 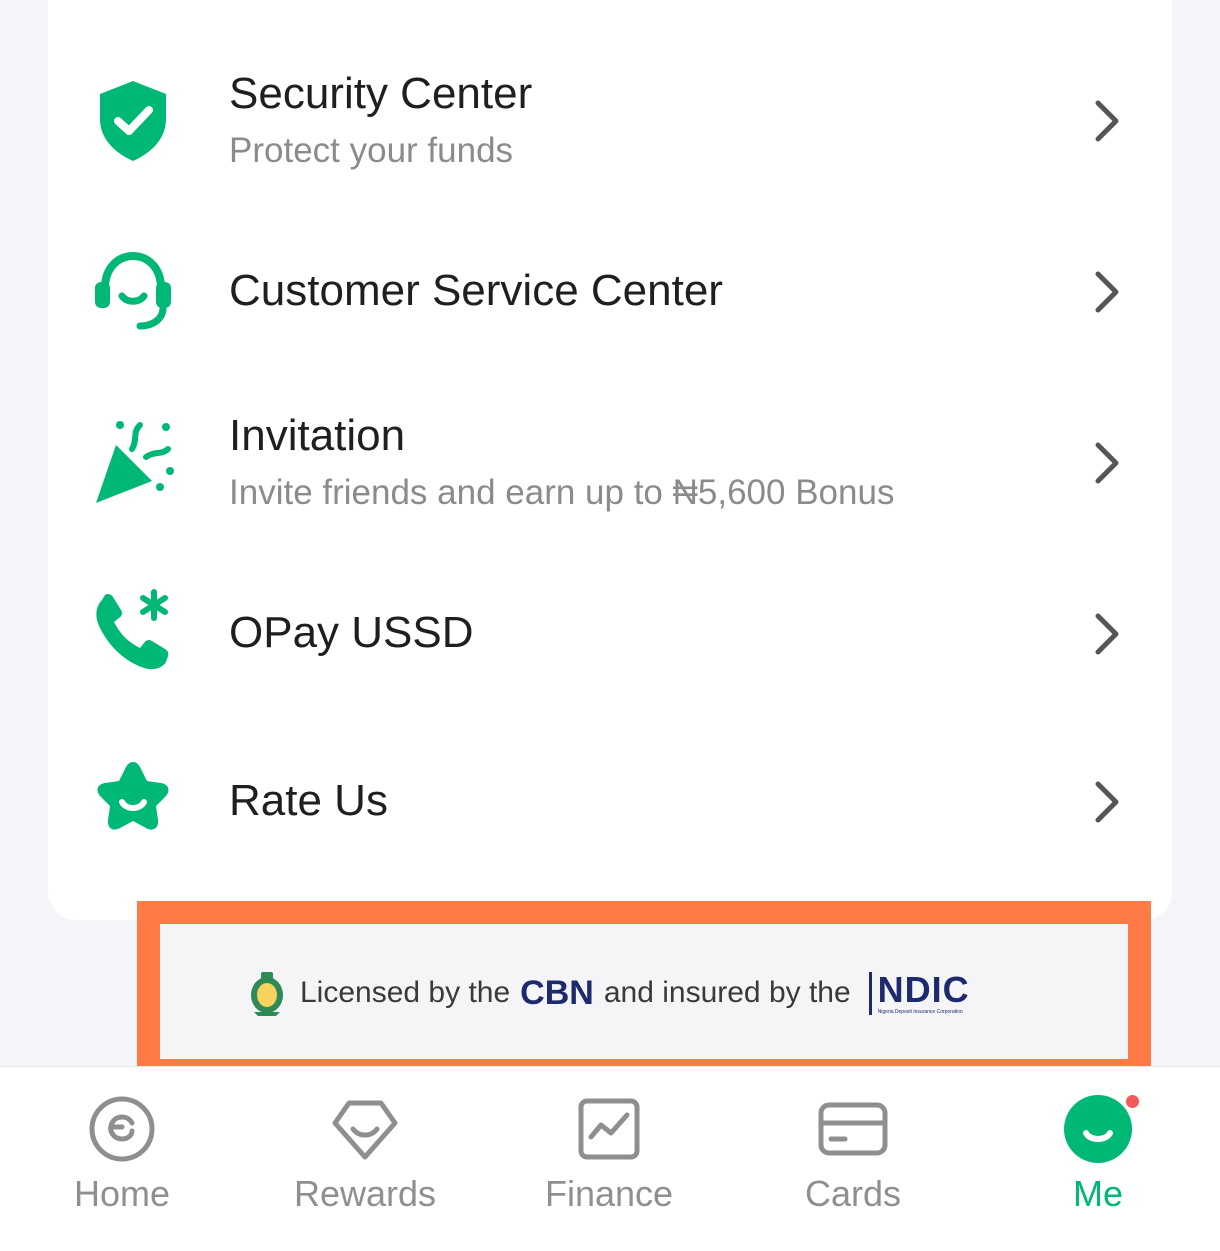 I want to click on menu-title: Invitation, so click(x=317, y=435).